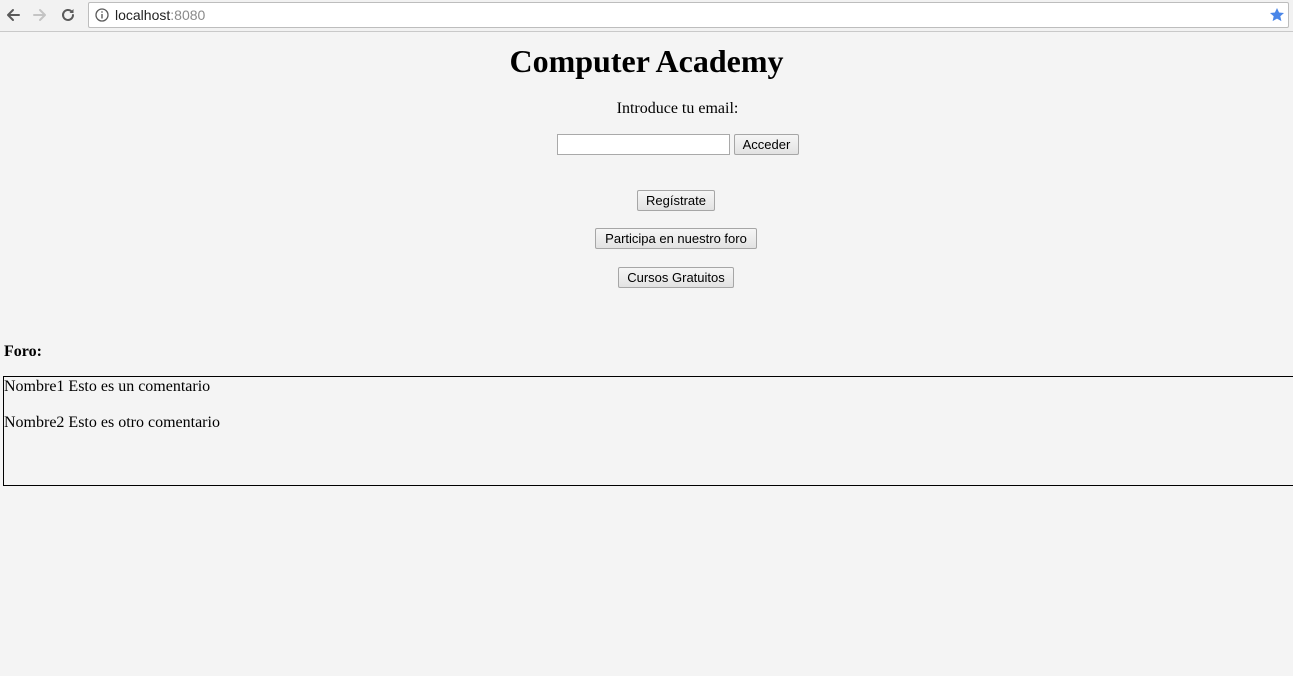 Image resolution: width=1293 pixels, height=676 pixels. What do you see at coordinates (676, 277) in the screenshot?
I see `cursos-gratuitos-button: Cursos Gratuitos` at bounding box center [676, 277].